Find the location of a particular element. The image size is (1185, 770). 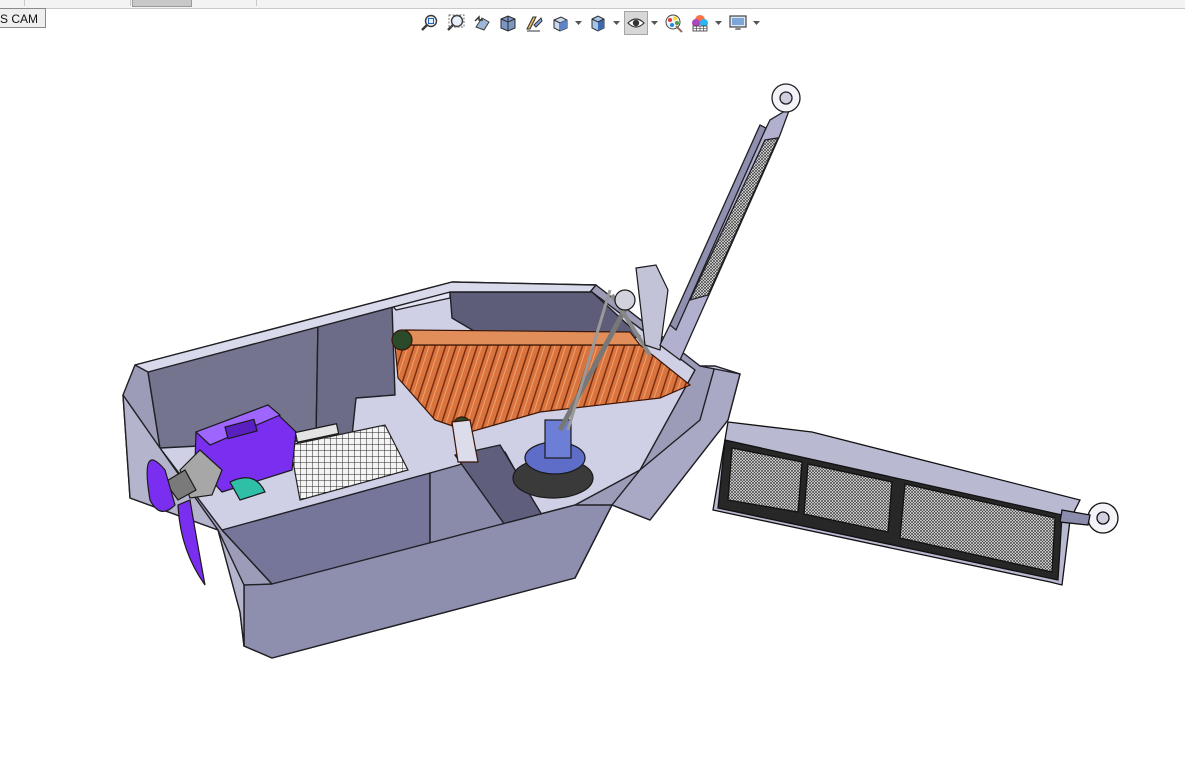

document-tab-active is located at coordinates (162, 3).